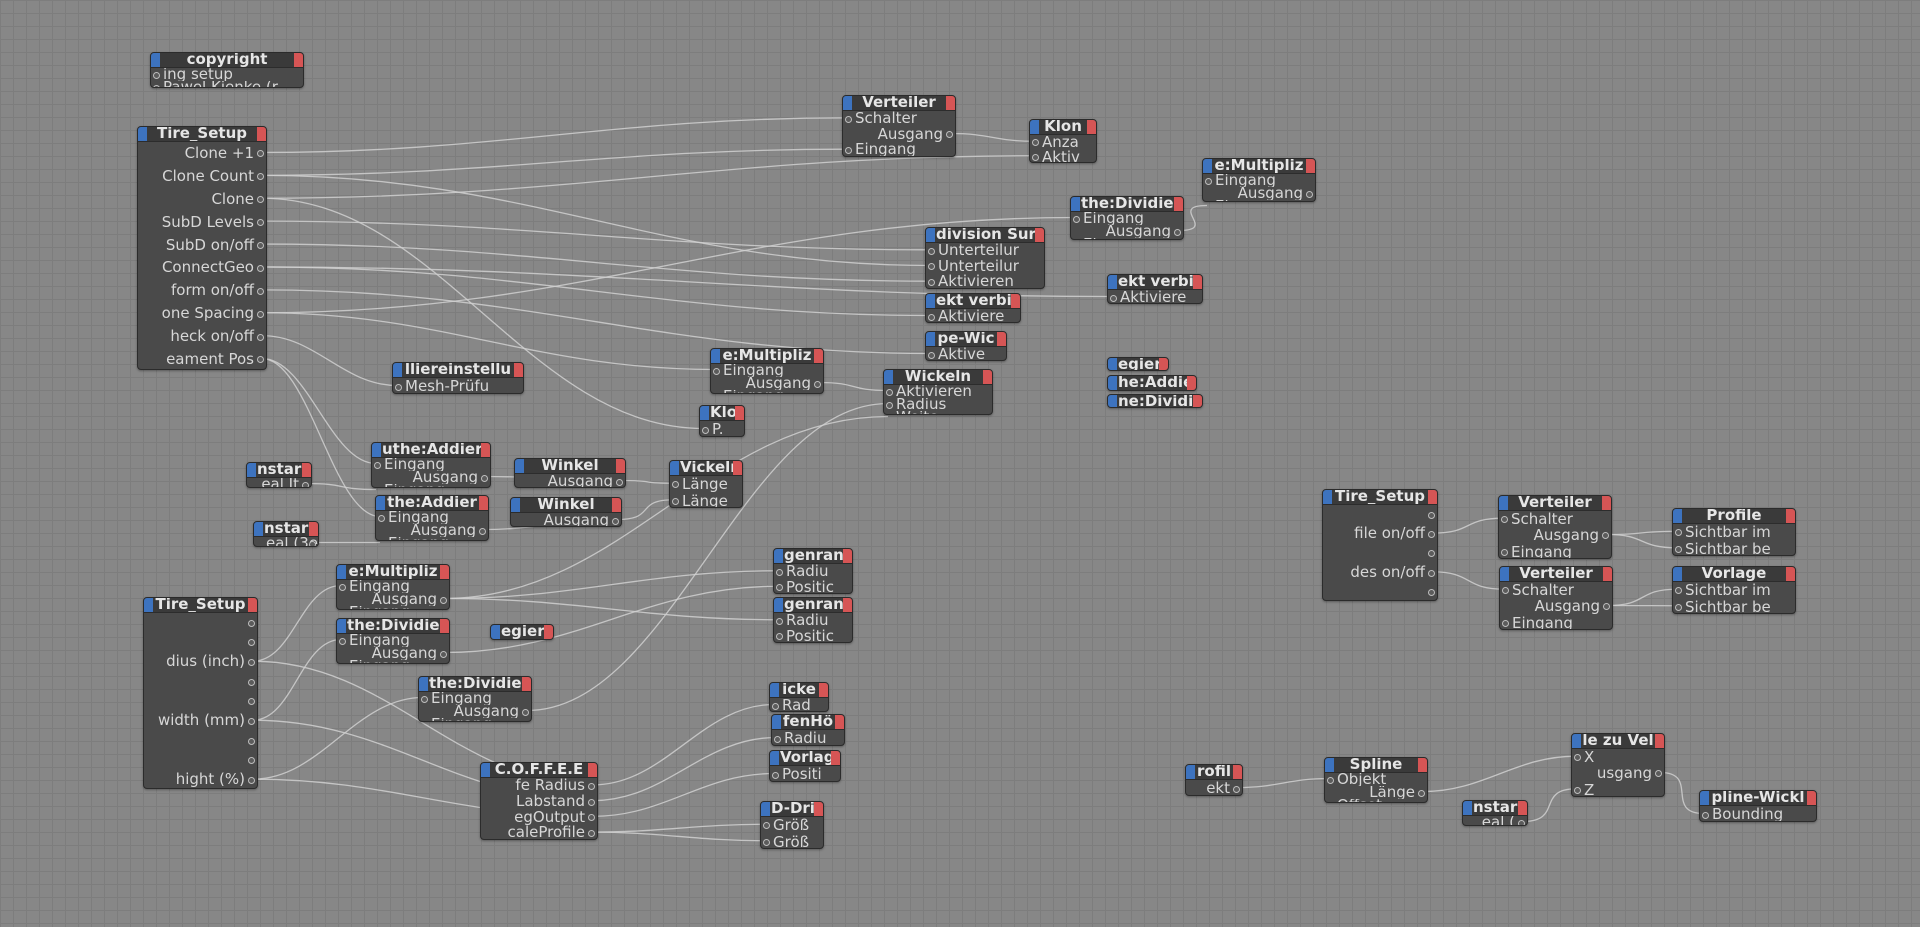 The image size is (1920, 927). What do you see at coordinates (792, 841) in the screenshot?
I see `input-port: Größ` at bounding box center [792, 841].